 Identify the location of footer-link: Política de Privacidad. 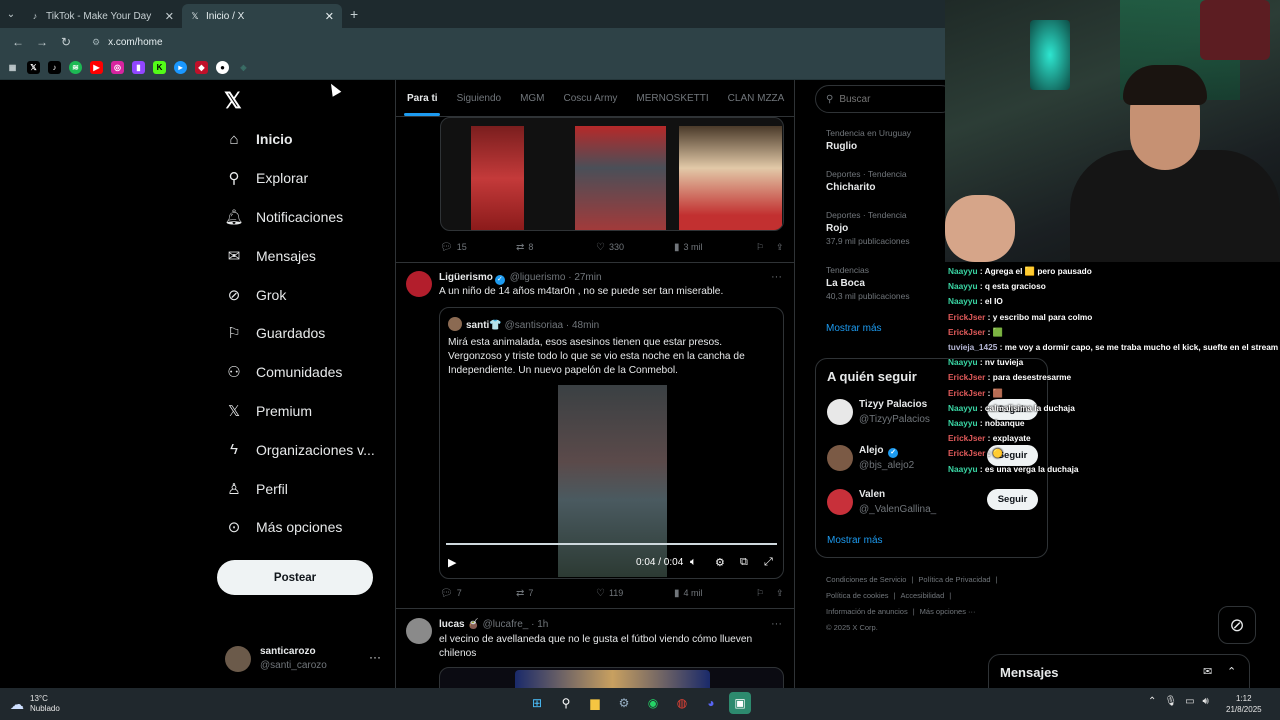
(954, 579).